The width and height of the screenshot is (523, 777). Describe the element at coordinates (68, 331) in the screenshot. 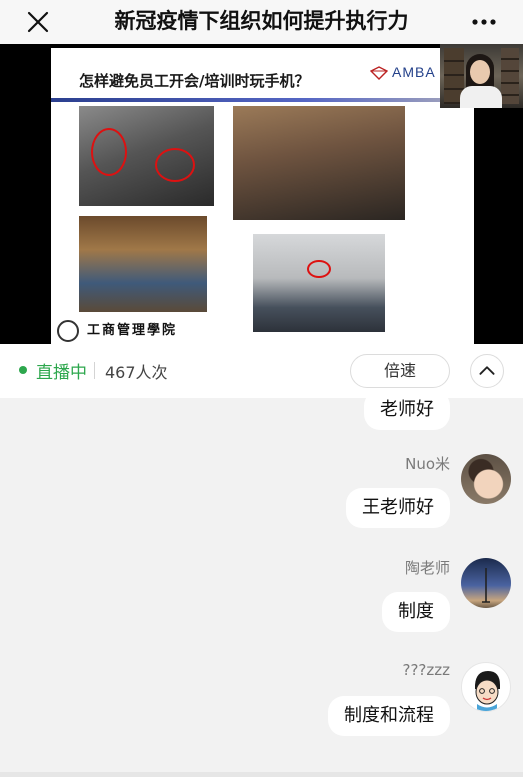

I see `school-seal-icon` at that location.